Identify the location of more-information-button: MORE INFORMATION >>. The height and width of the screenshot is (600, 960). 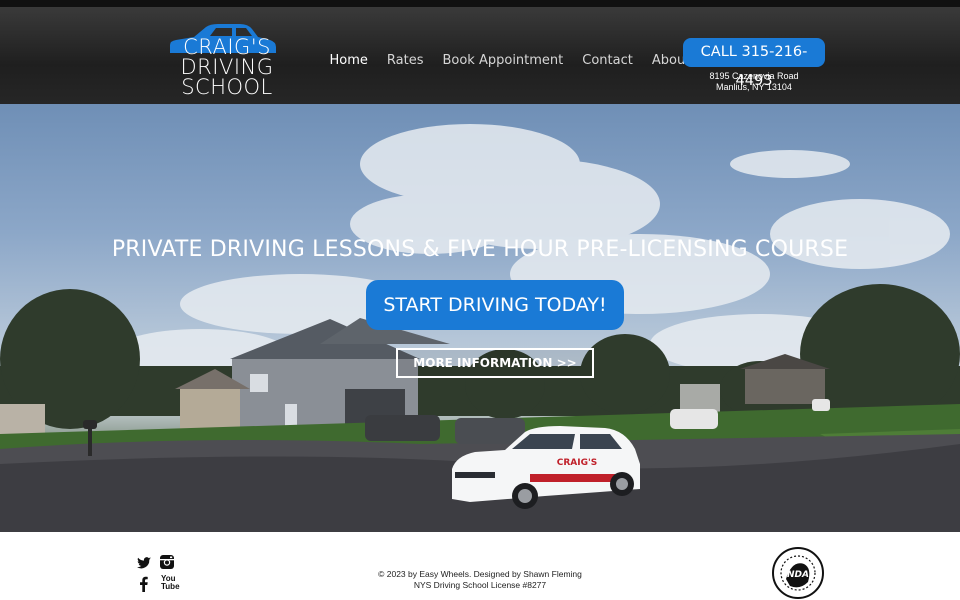
(495, 363).